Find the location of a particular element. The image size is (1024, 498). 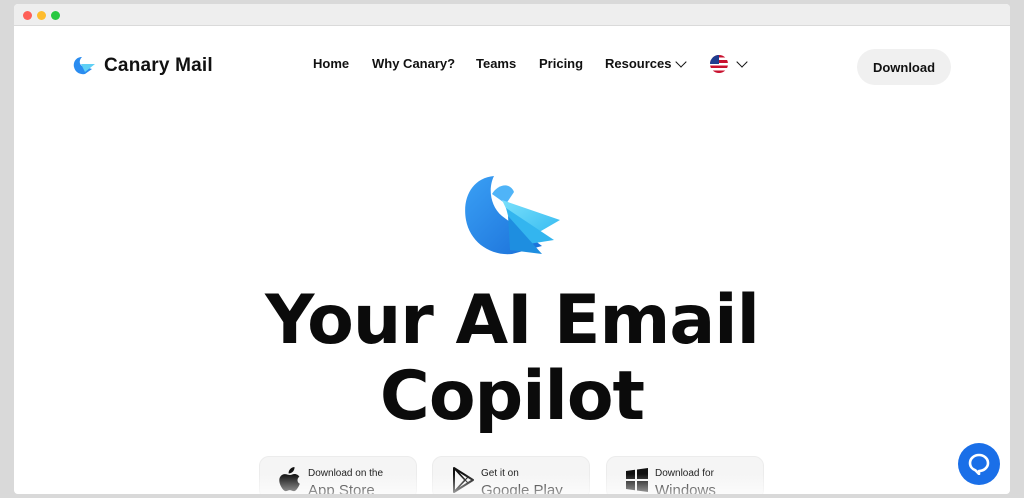

brand-logo-link: Canary Mail is located at coordinates (142, 66).